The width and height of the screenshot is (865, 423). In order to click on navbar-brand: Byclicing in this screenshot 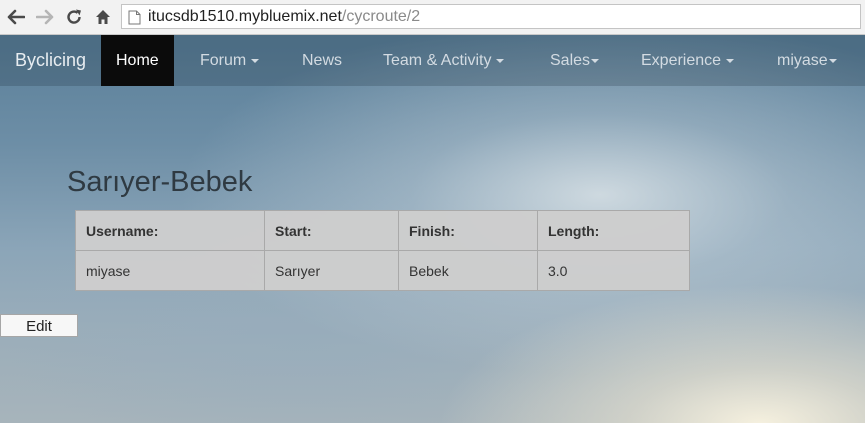, I will do `click(50, 60)`.